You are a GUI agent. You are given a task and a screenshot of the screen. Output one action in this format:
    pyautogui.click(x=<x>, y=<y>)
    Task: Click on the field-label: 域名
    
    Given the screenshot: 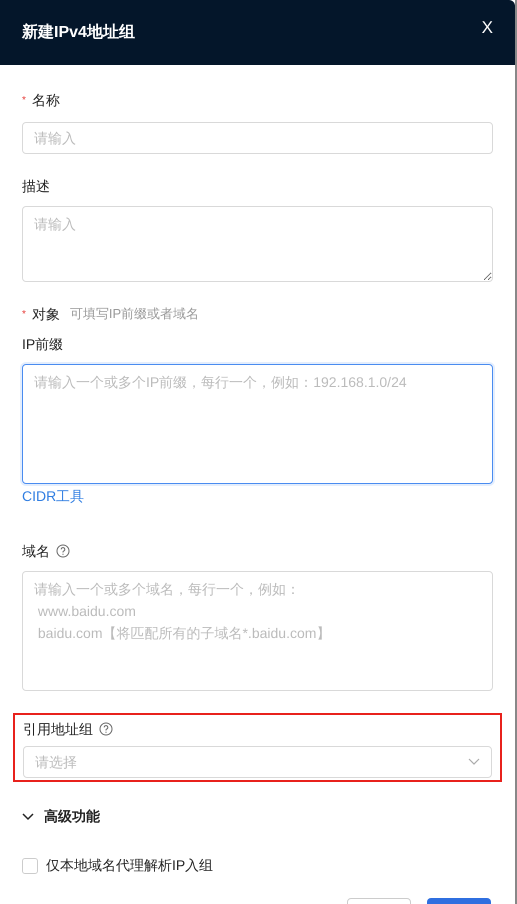 What is the action you would take?
    pyautogui.click(x=36, y=551)
    